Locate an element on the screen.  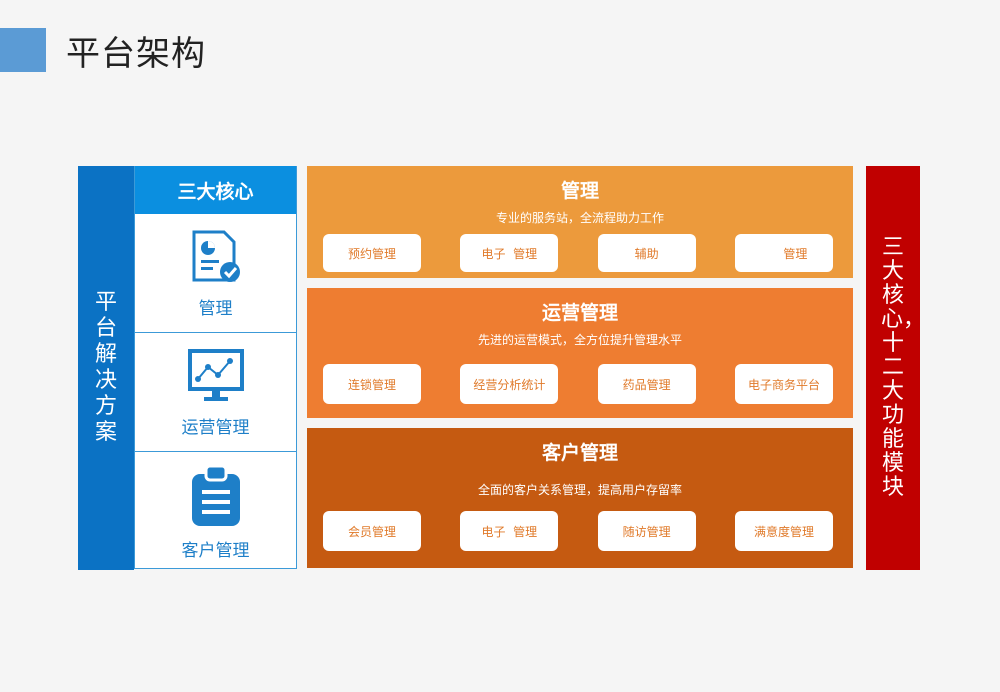
module-button: 会员管理 is located at coordinates (372, 531).